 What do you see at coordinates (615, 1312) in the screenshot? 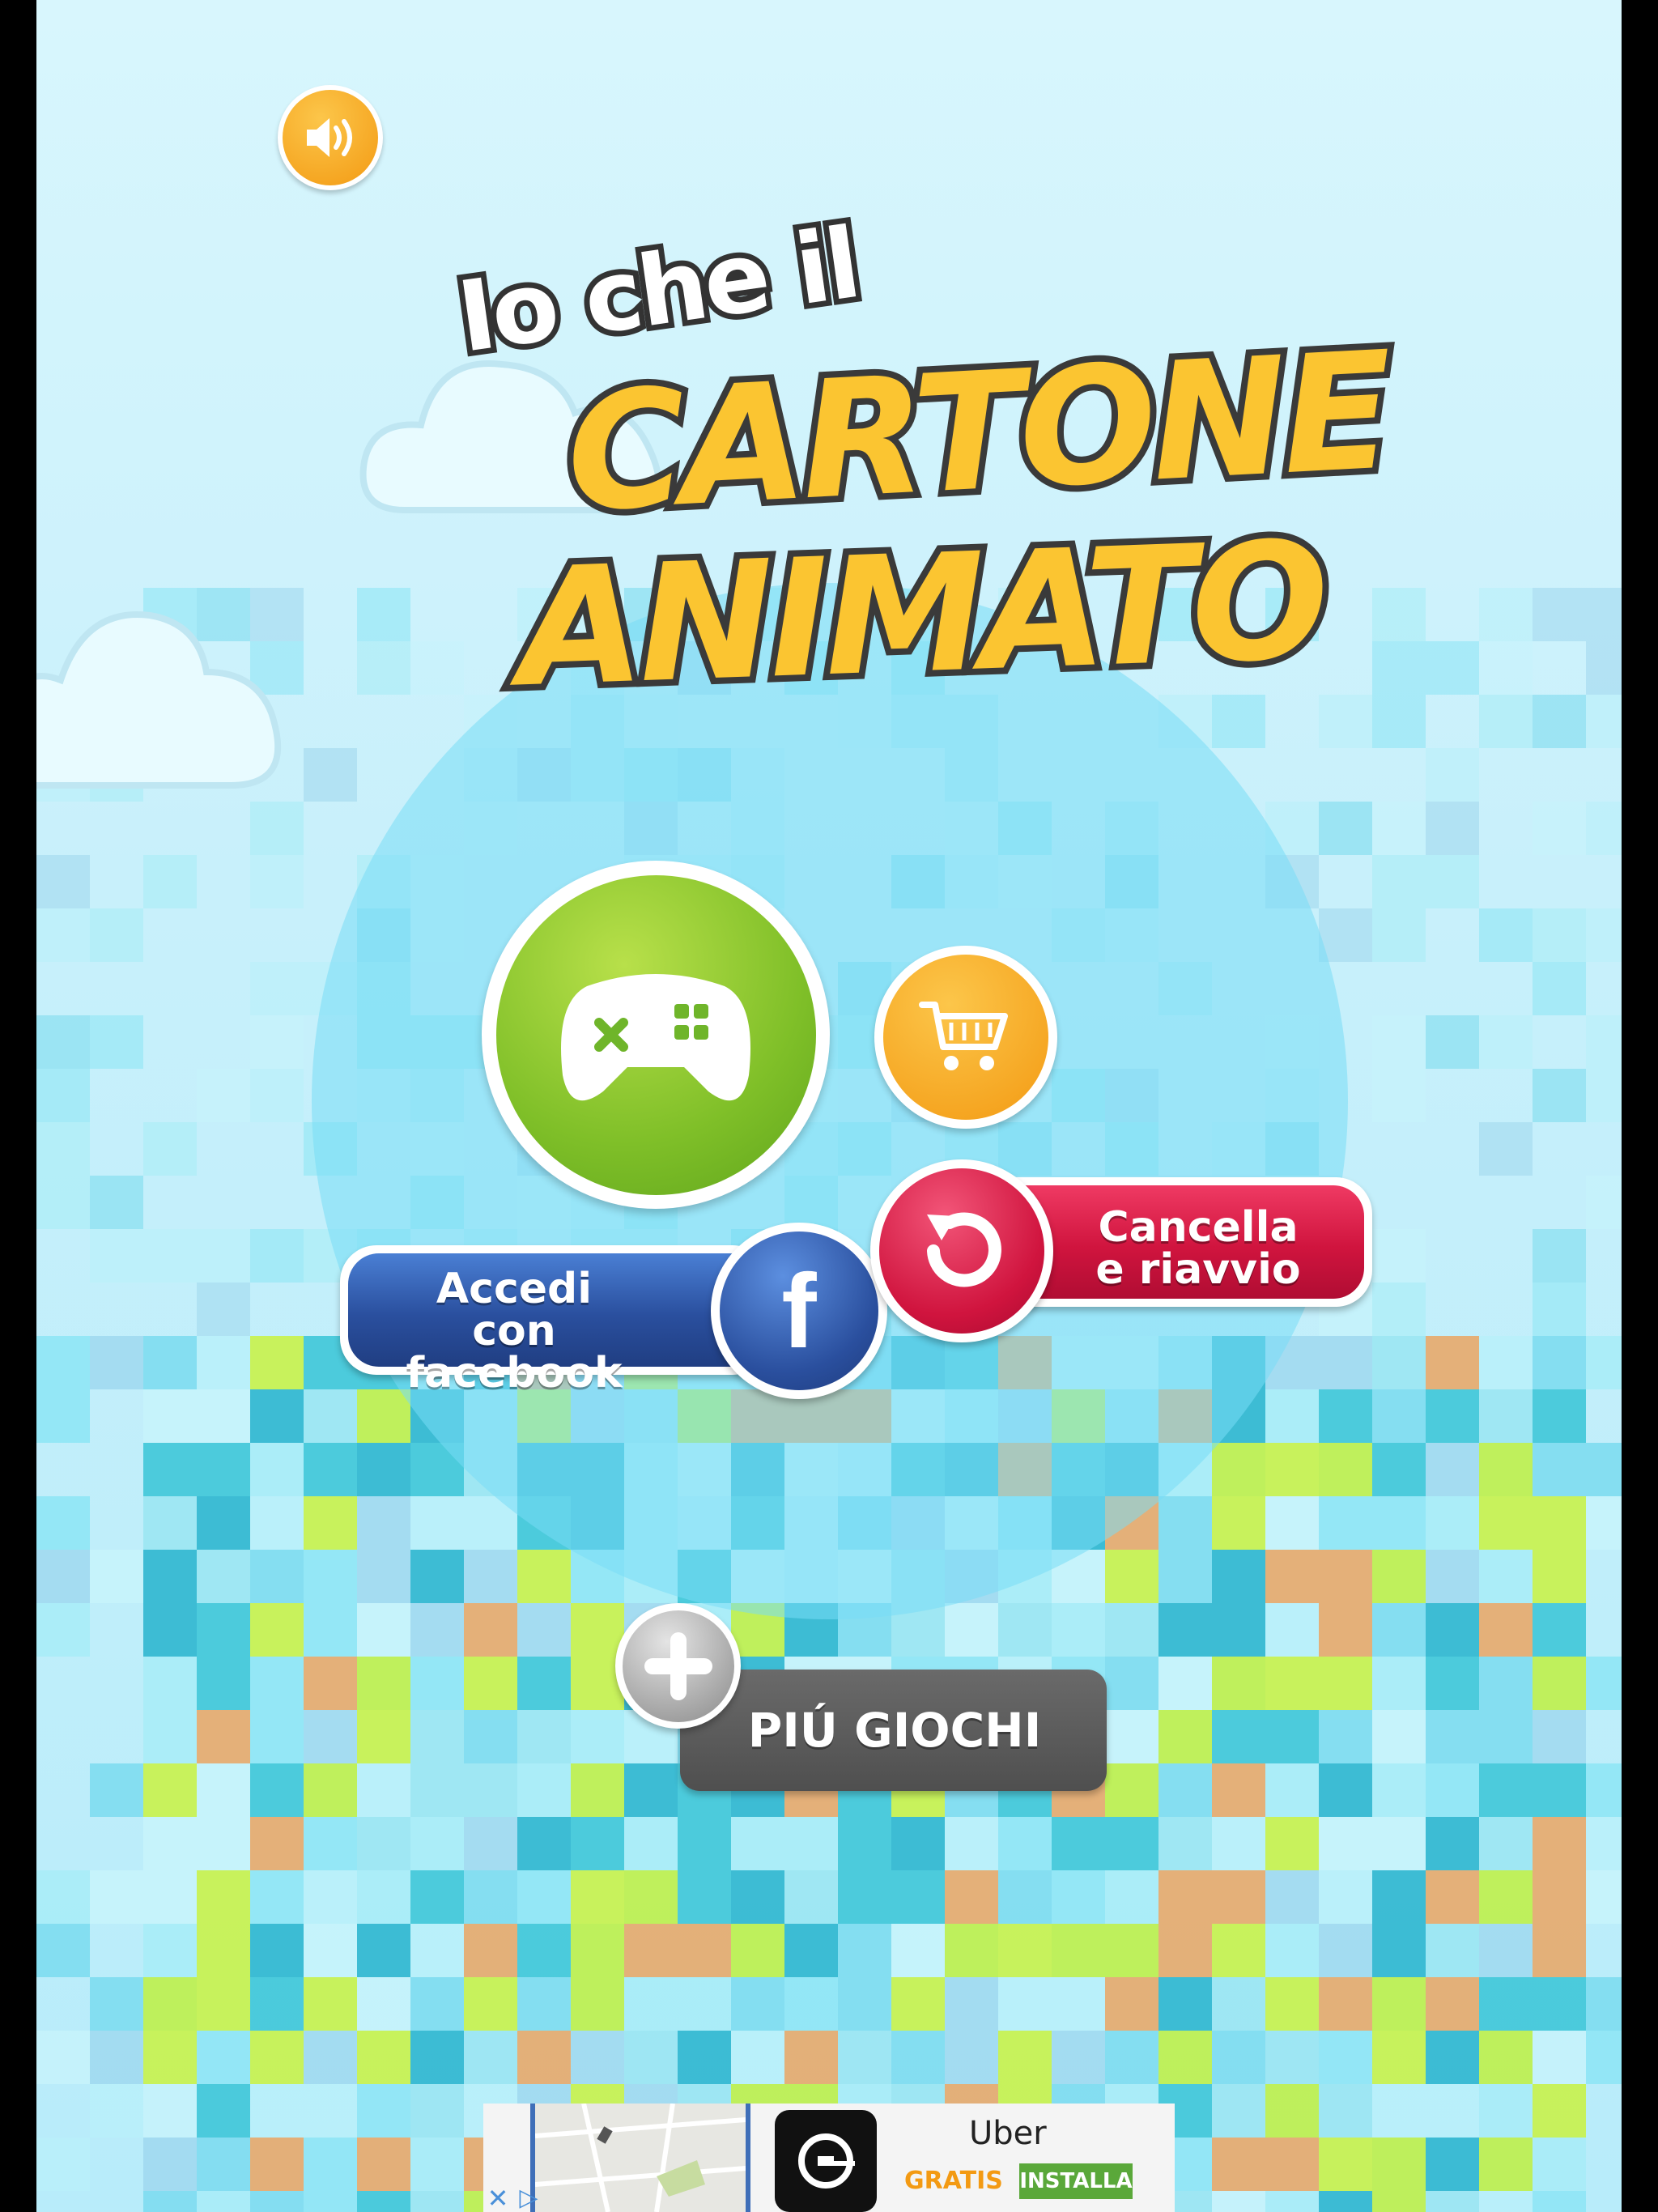
I see `facebook-login-button: Accedi con facebook f` at bounding box center [615, 1312].